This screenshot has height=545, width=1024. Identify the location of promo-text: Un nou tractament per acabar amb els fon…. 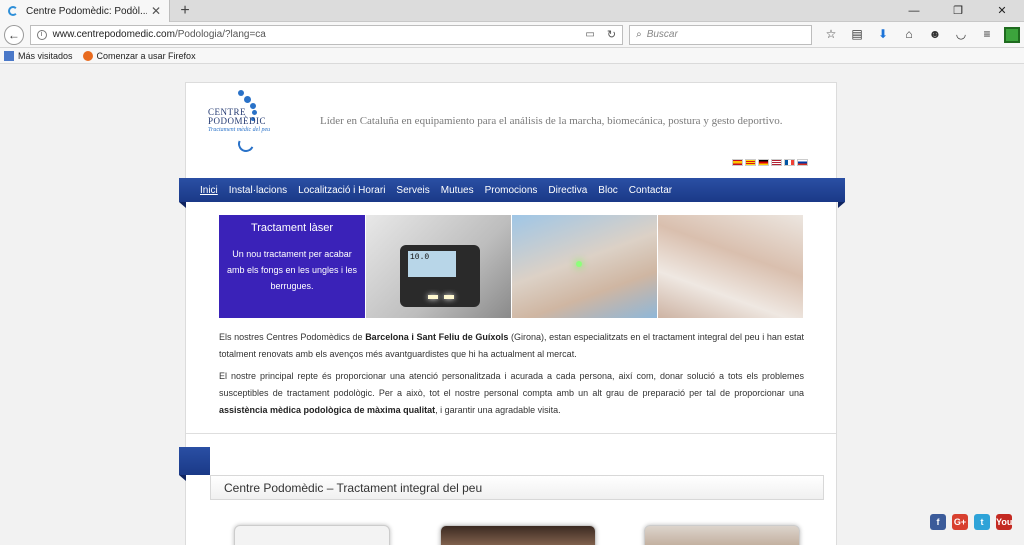
(292, 270).